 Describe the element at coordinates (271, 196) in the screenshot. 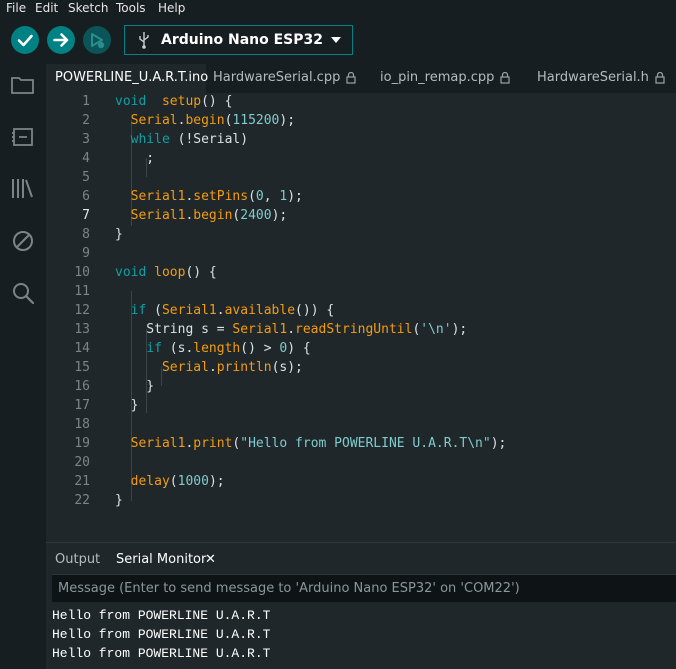

I see `code-token: ,` at that location.